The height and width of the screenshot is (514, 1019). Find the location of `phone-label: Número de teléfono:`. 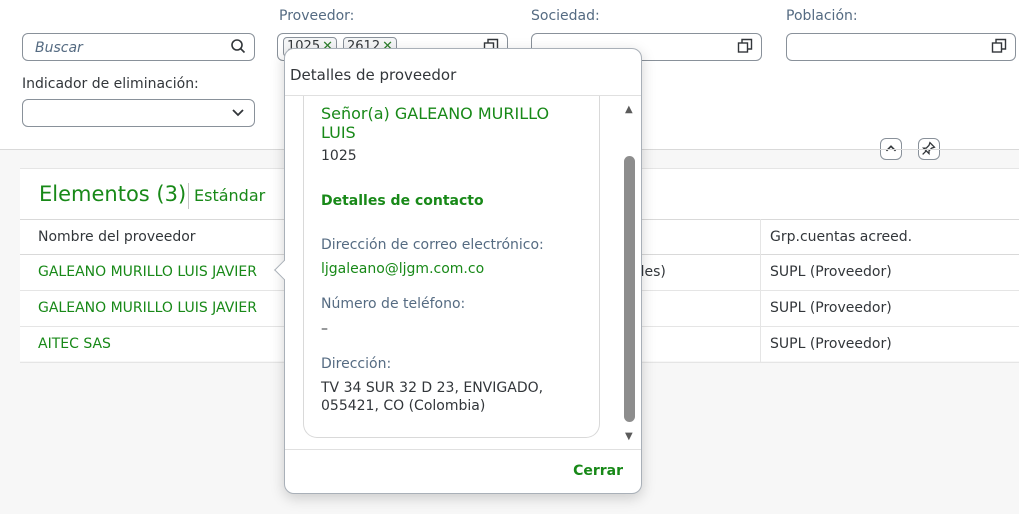

phone-label: Número de teléfono: is located at coordinates (393, 304).